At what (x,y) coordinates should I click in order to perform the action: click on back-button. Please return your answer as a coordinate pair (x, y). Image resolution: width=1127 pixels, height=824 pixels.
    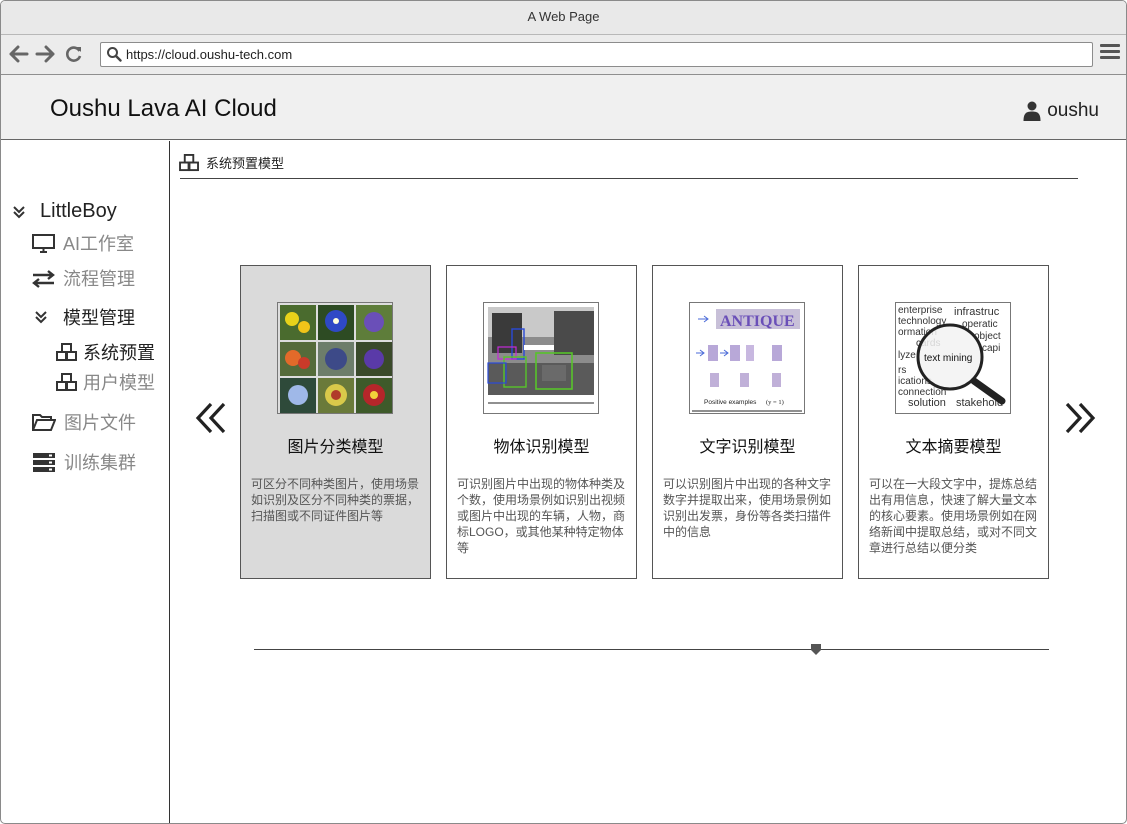
    Looking at the image, I should click on (19, 54).